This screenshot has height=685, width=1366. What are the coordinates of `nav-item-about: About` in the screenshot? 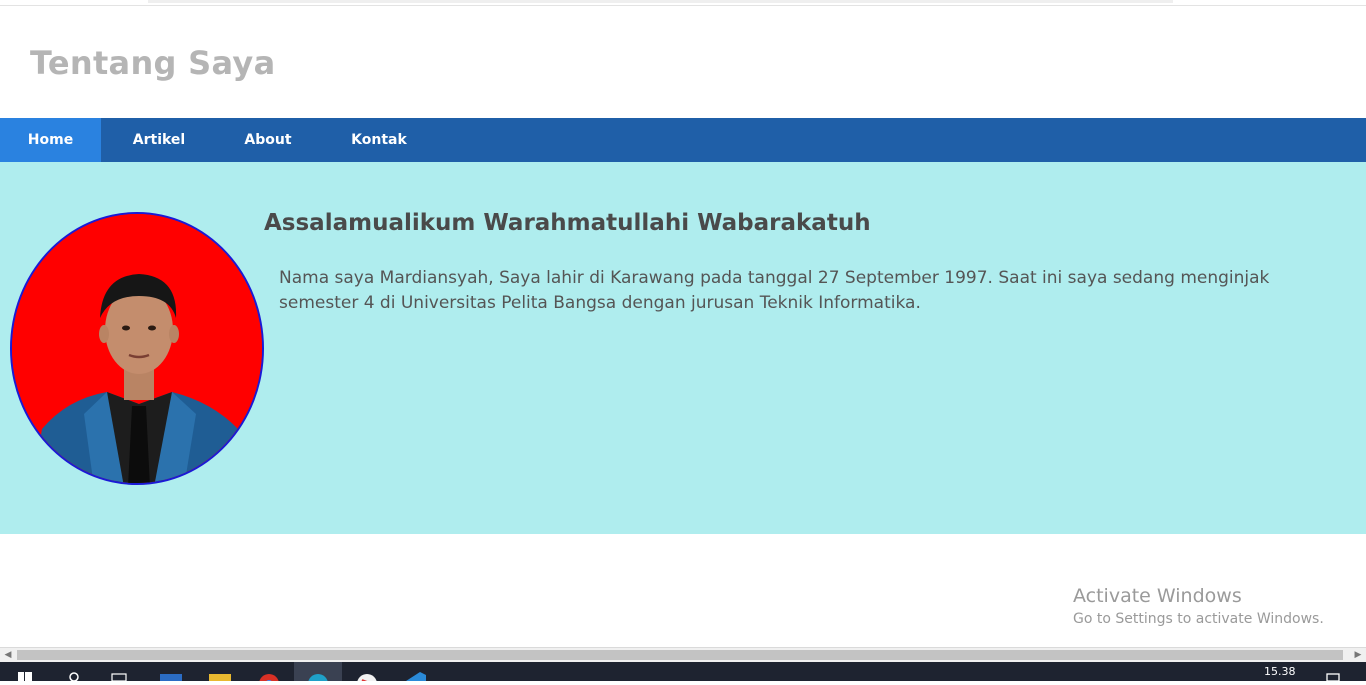 It's located at (268, 140).